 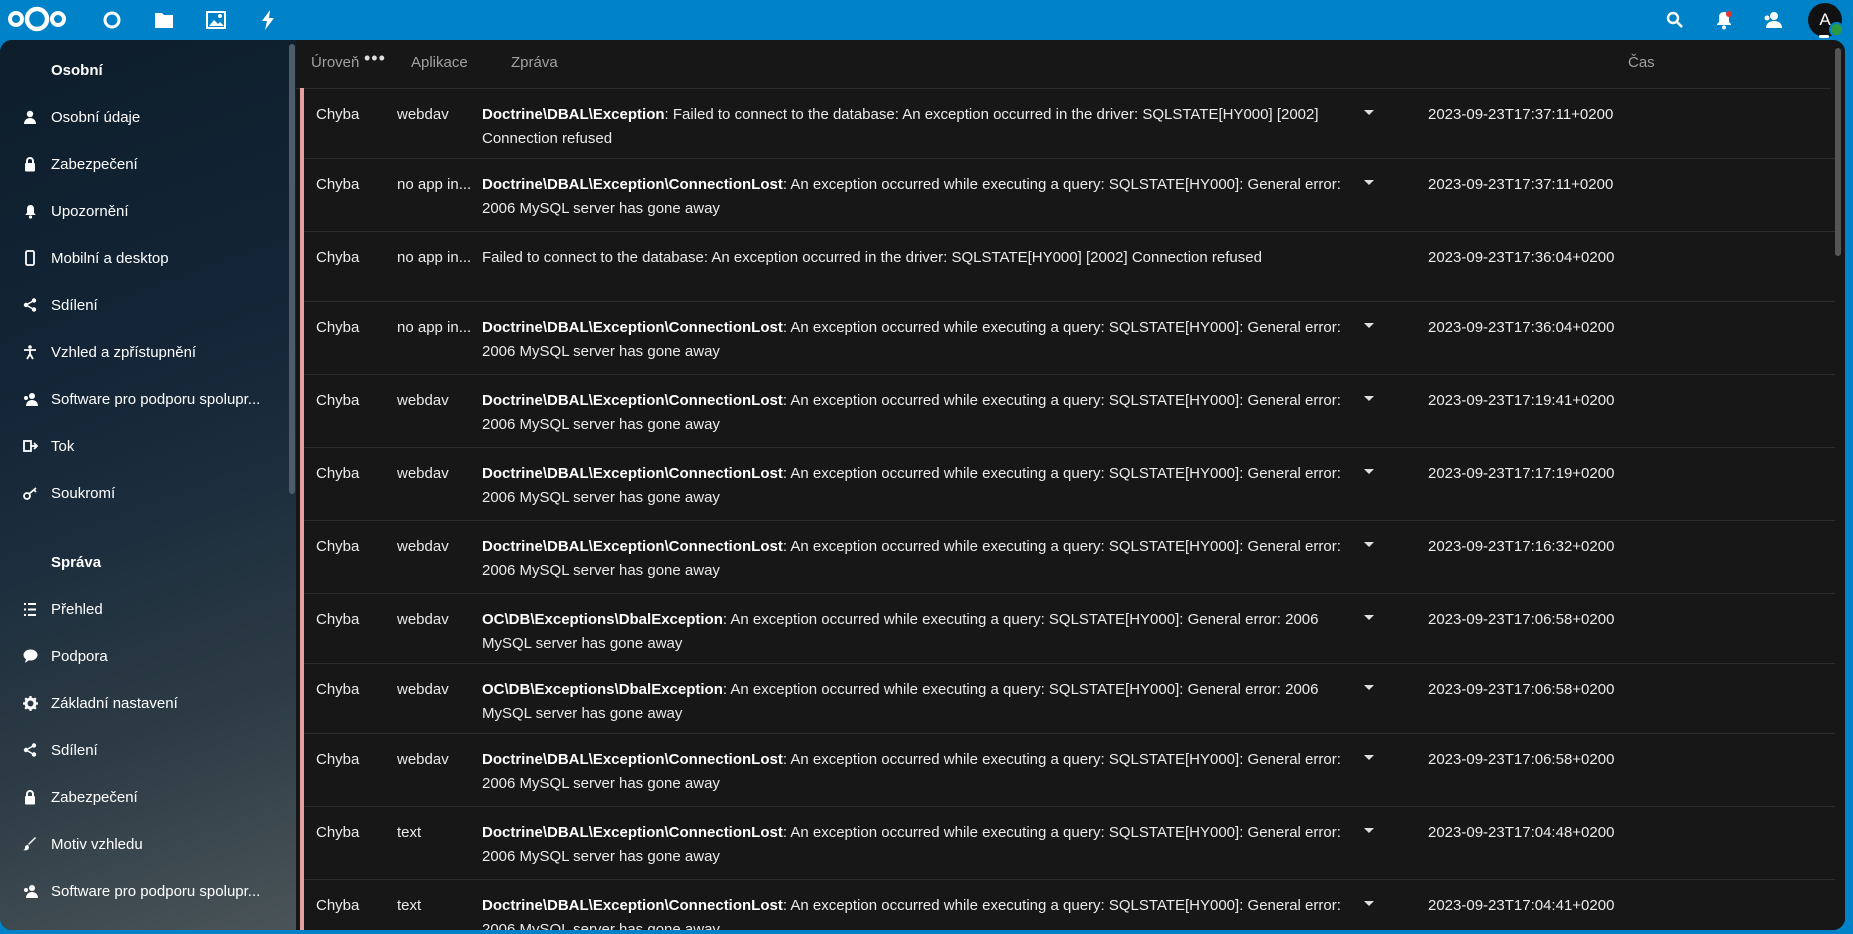 I want to click on dashboard-icon, so click(x=112, y=20).